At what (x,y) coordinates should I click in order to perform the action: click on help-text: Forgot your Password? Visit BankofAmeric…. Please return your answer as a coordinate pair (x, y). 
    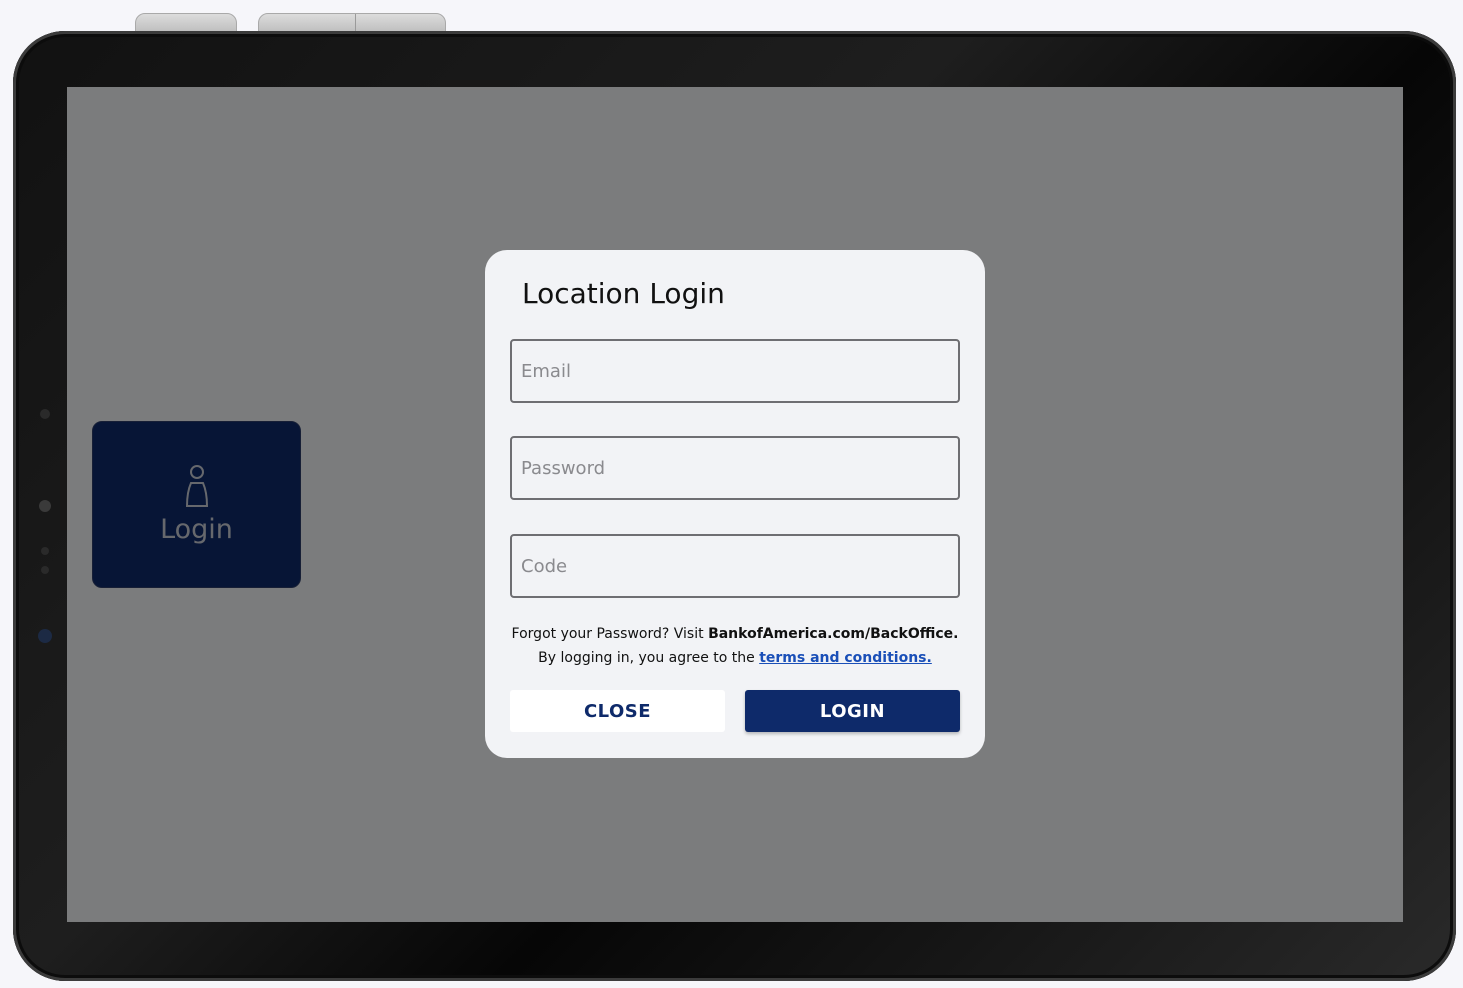
    Looking at the image, I should click on (735, 646).